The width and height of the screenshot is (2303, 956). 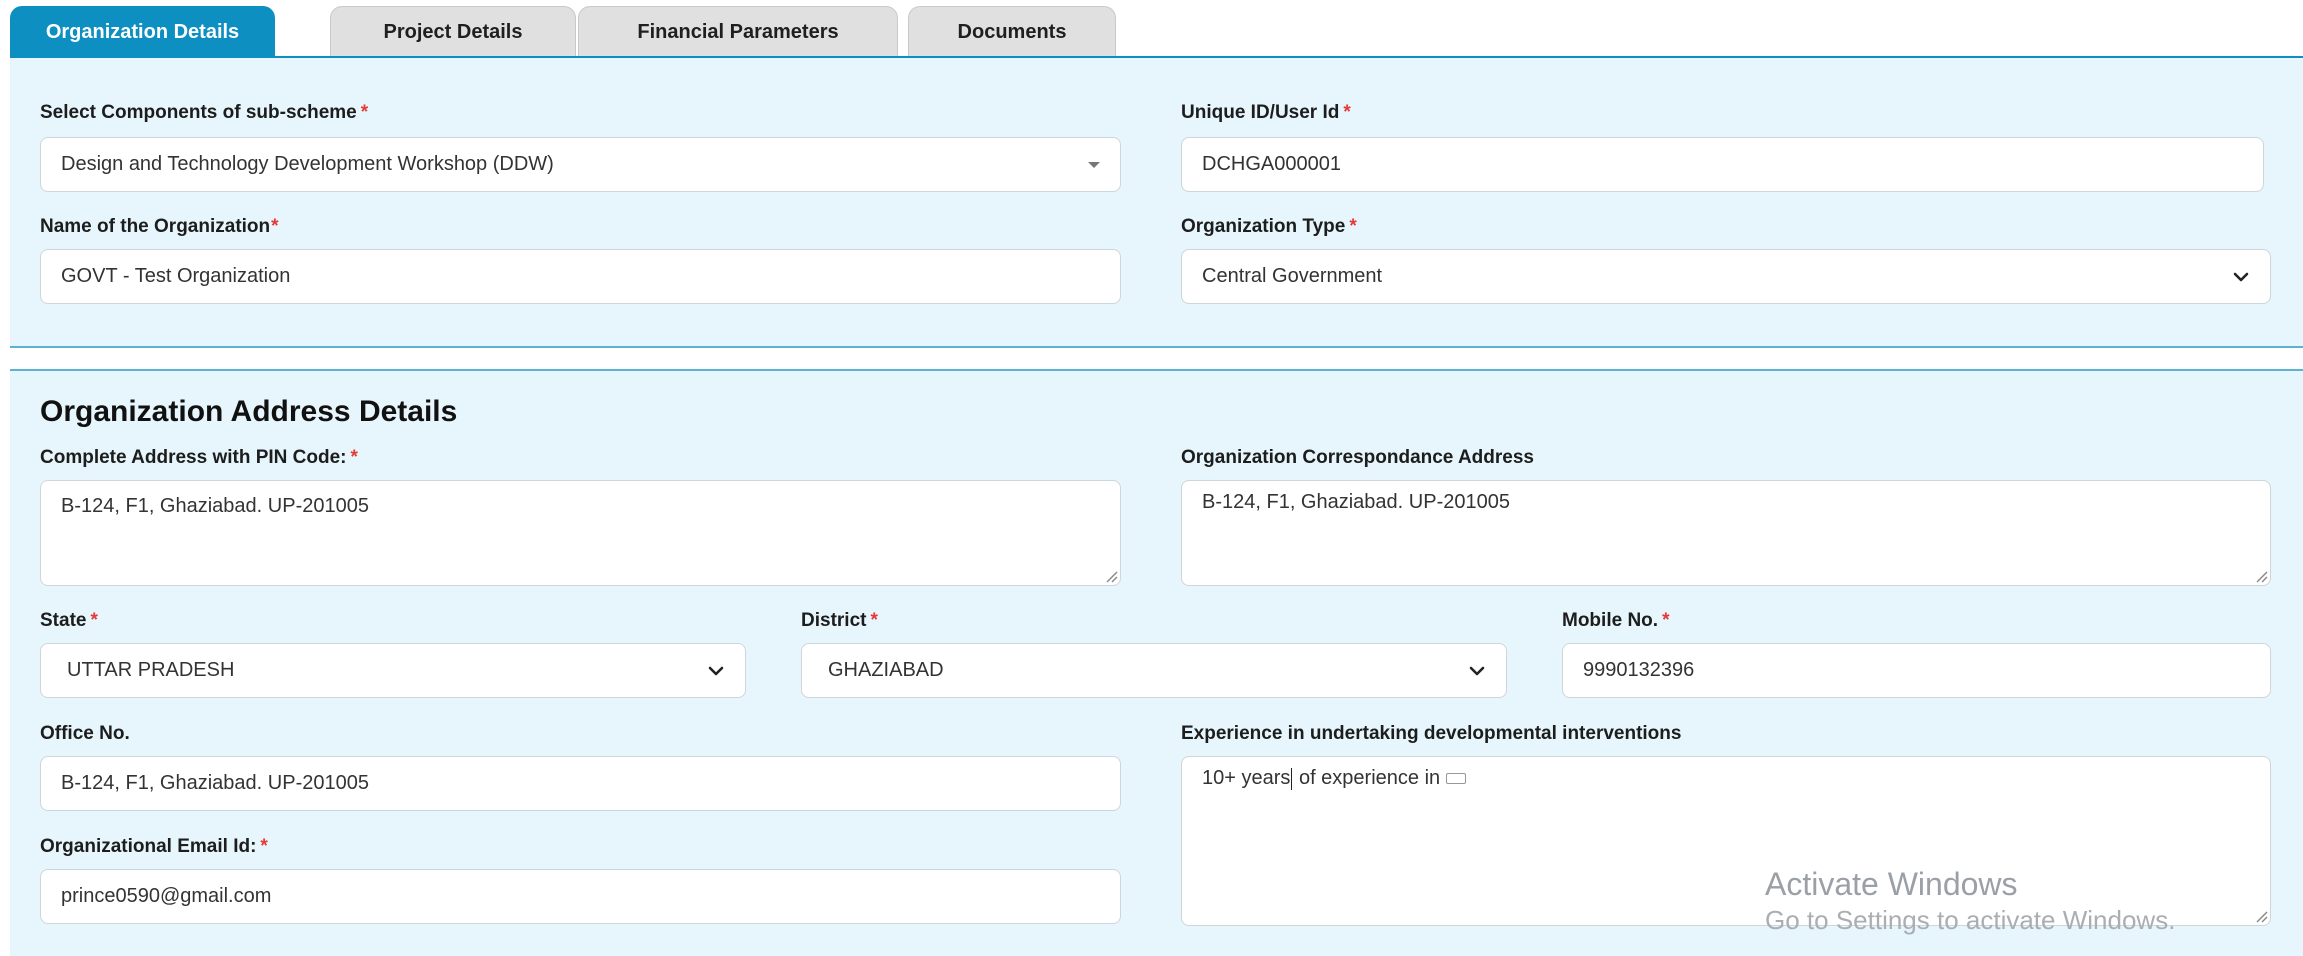 I want to click on org-type-select: Central Government, so click(x=1726, y=276).